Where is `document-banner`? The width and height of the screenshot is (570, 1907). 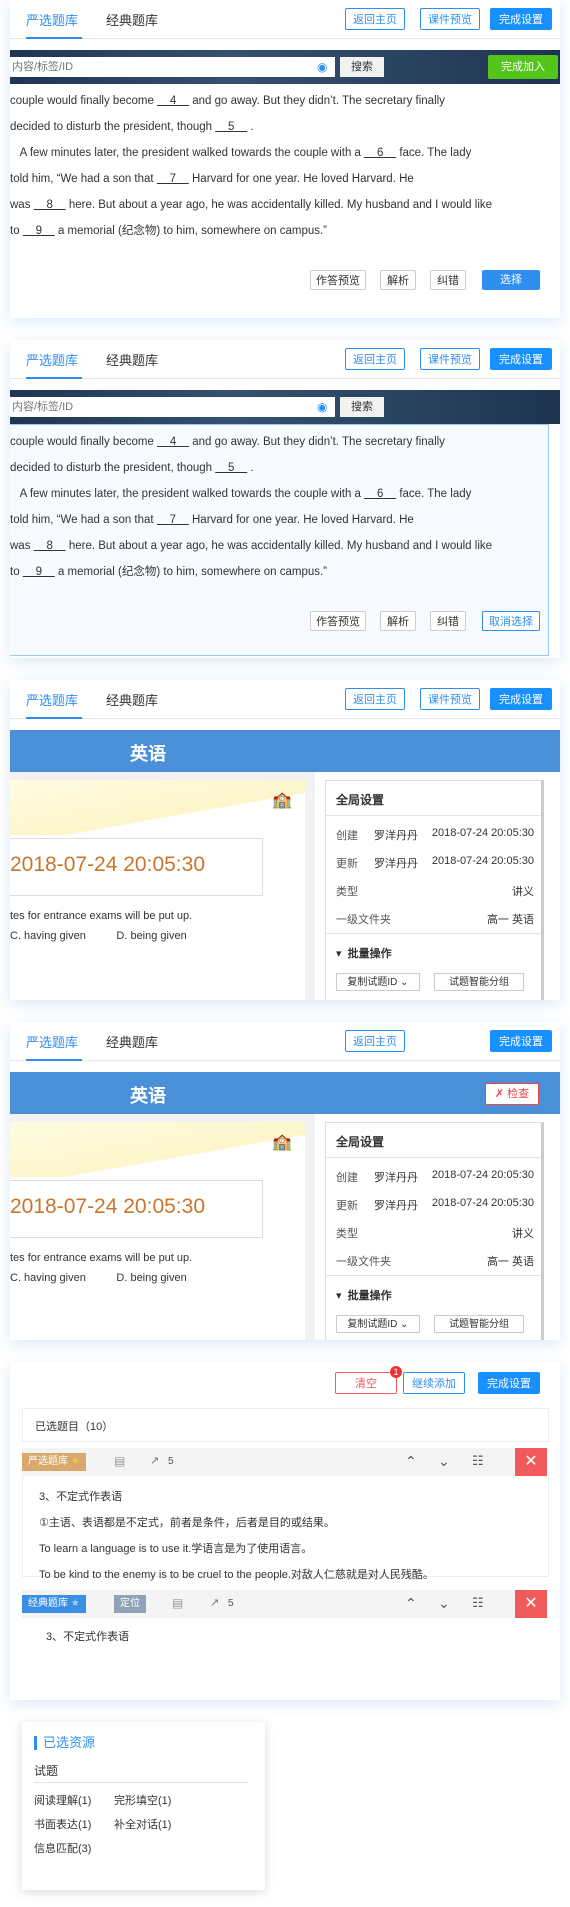
document-banner is located at coordinates (157, 1149).